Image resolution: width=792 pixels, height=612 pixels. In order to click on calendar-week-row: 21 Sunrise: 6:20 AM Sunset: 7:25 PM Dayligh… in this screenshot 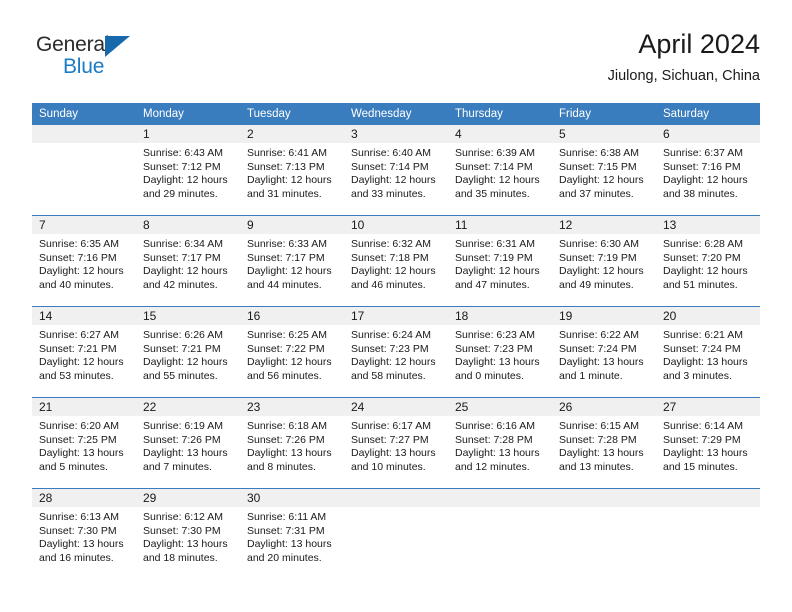, I will do `click(396, 442)`.